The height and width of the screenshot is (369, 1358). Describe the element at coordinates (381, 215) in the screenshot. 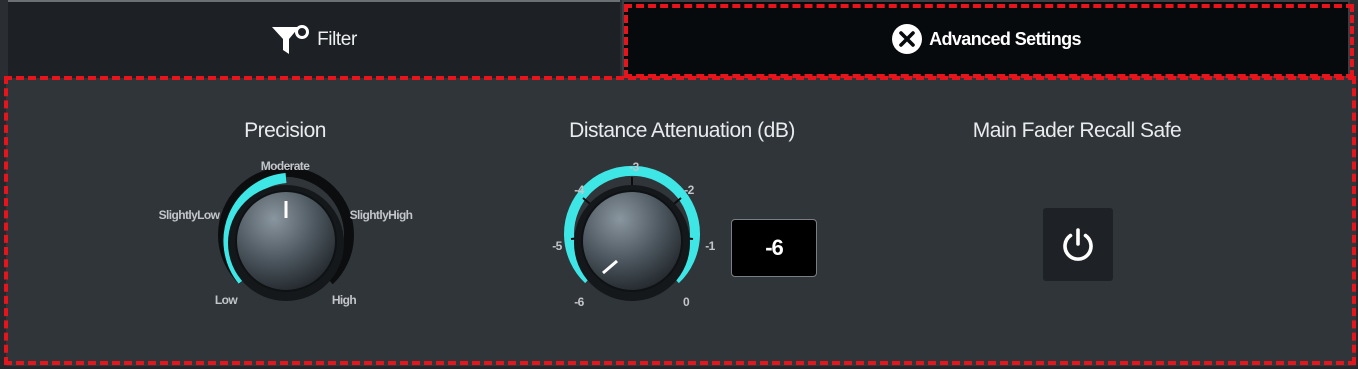

I see `precision-label-slightly-high: SlightlyHigh` at that location.